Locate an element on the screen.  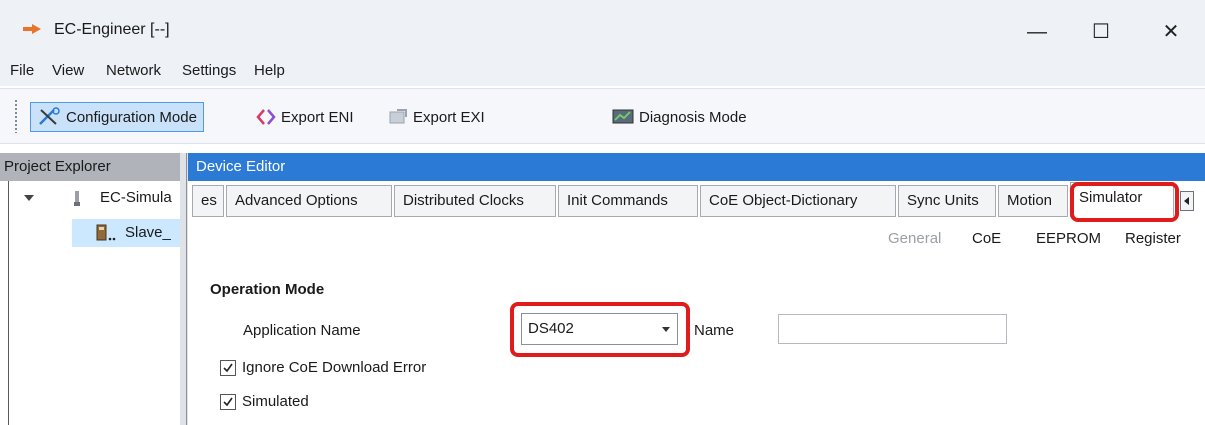
ignore-coe-row: Ignore CoE Download Error is located at coordinates (323, 367).